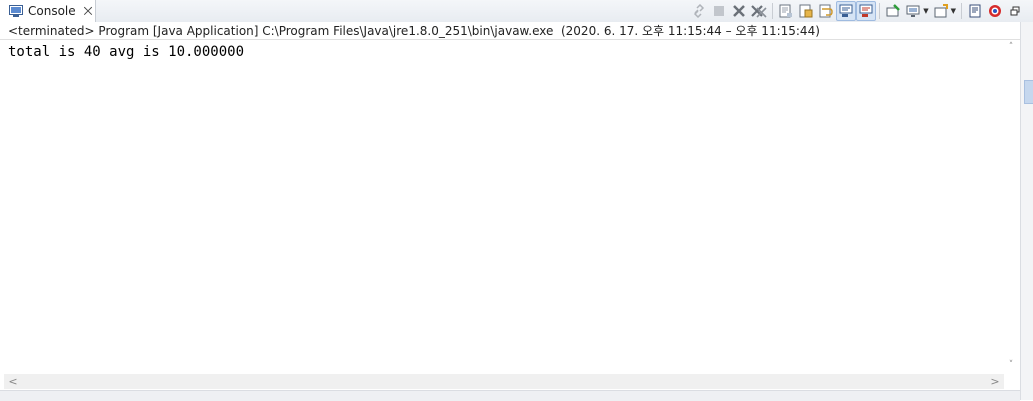 The width and height of the screenshot is (1033, 401). What do you see at coordinates (846, 11) in the screenshot?
I see `show-on-stdout-icon` at bounding box center [846, 11].